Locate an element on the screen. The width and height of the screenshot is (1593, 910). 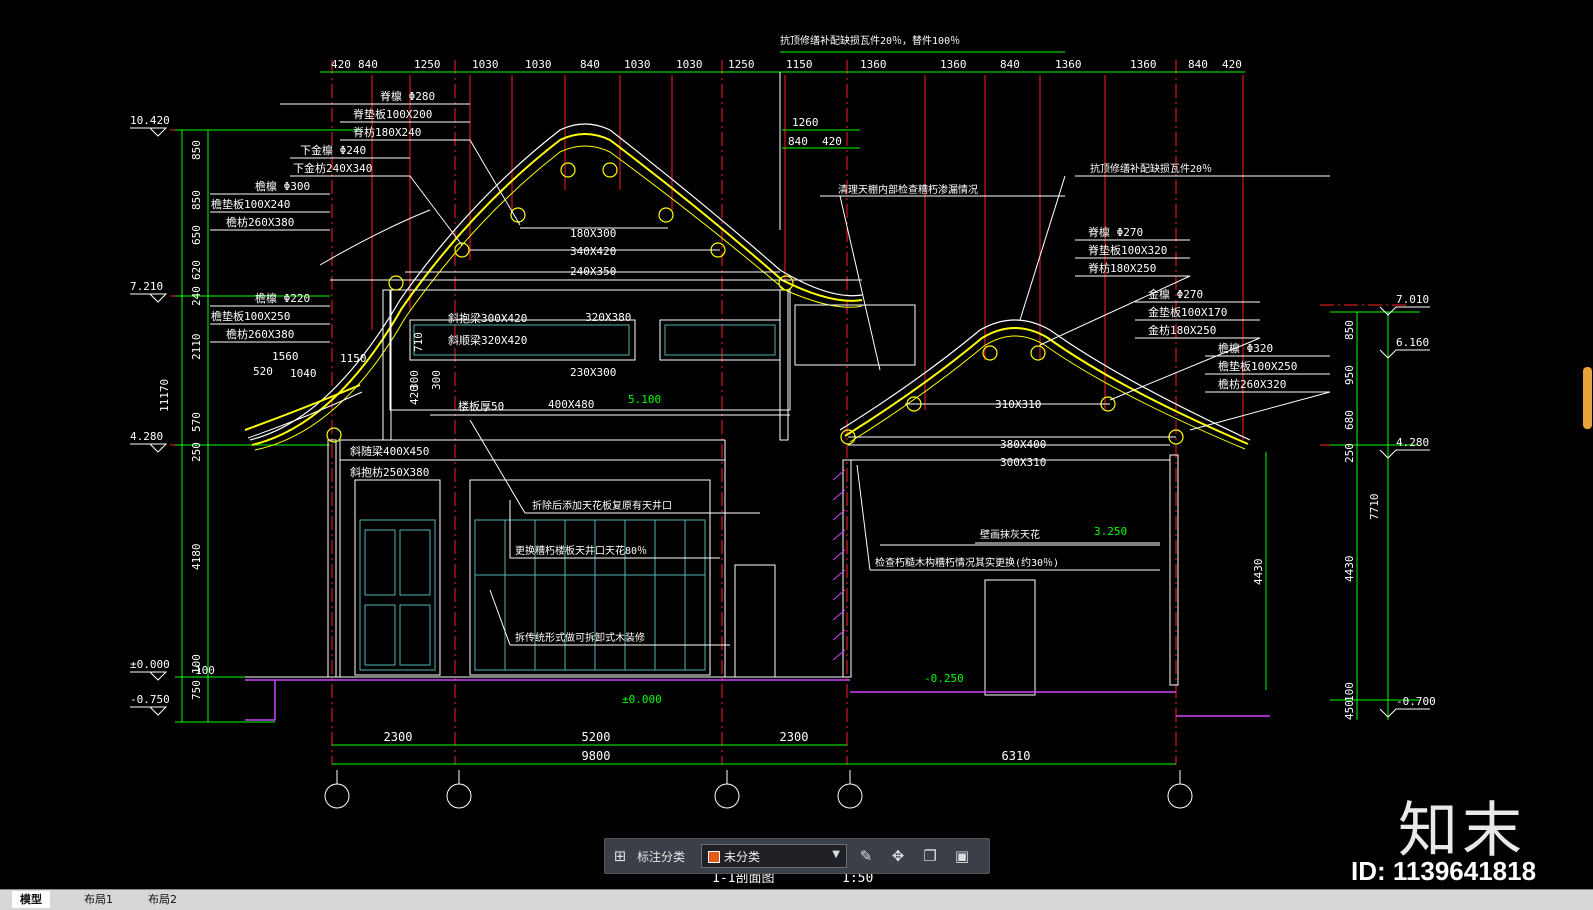
axis-label-B: B is located at coordinates (850, 797).